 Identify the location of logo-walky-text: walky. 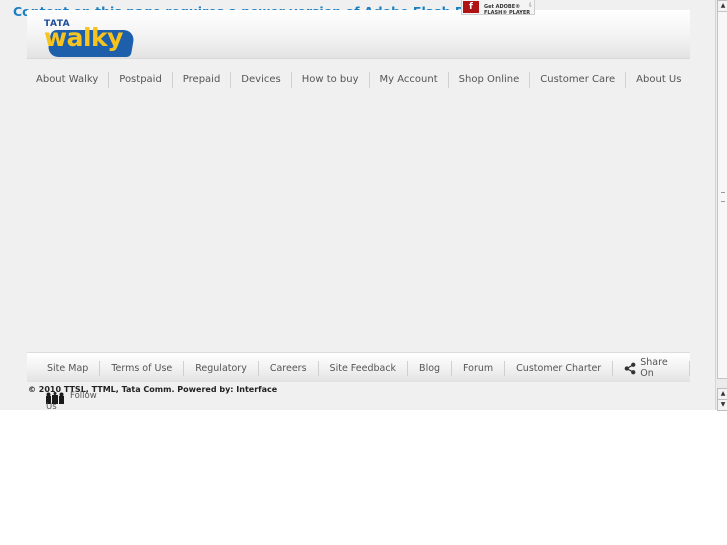
(83, 37).